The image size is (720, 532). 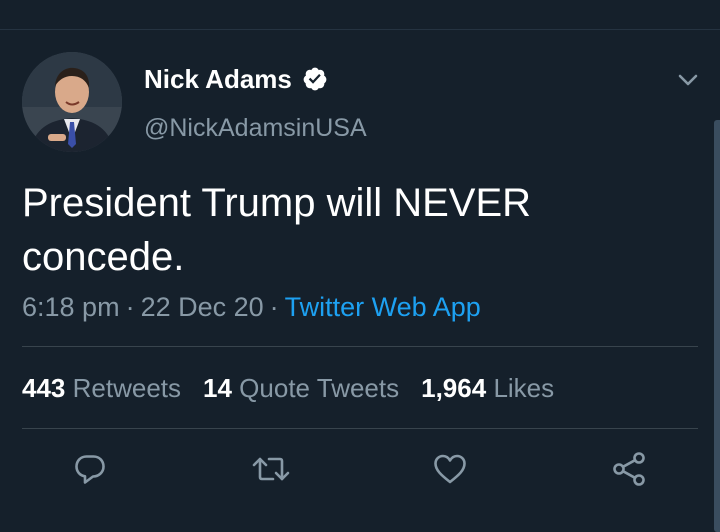 I want to click on like-button, so click(x=450, y=471).